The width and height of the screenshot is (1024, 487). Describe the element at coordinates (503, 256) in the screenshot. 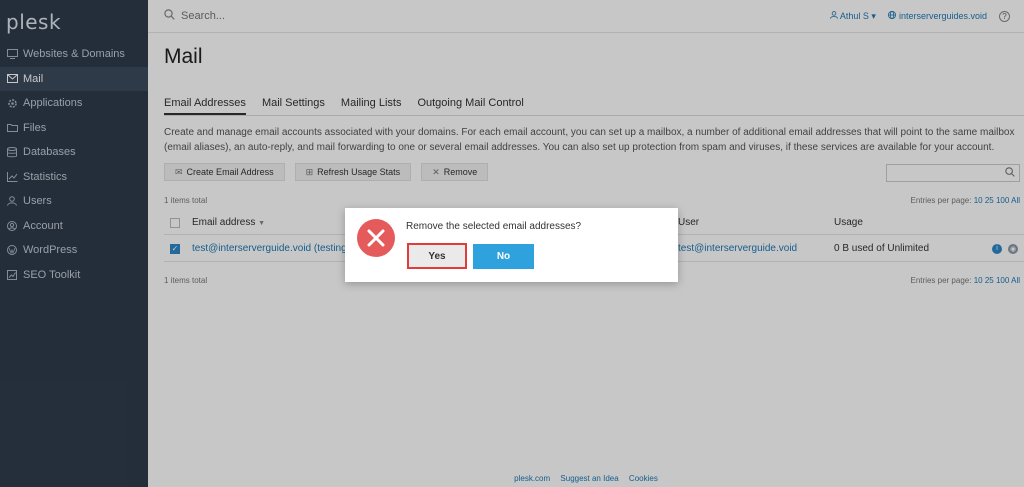

I see `no-button: No` at that location.